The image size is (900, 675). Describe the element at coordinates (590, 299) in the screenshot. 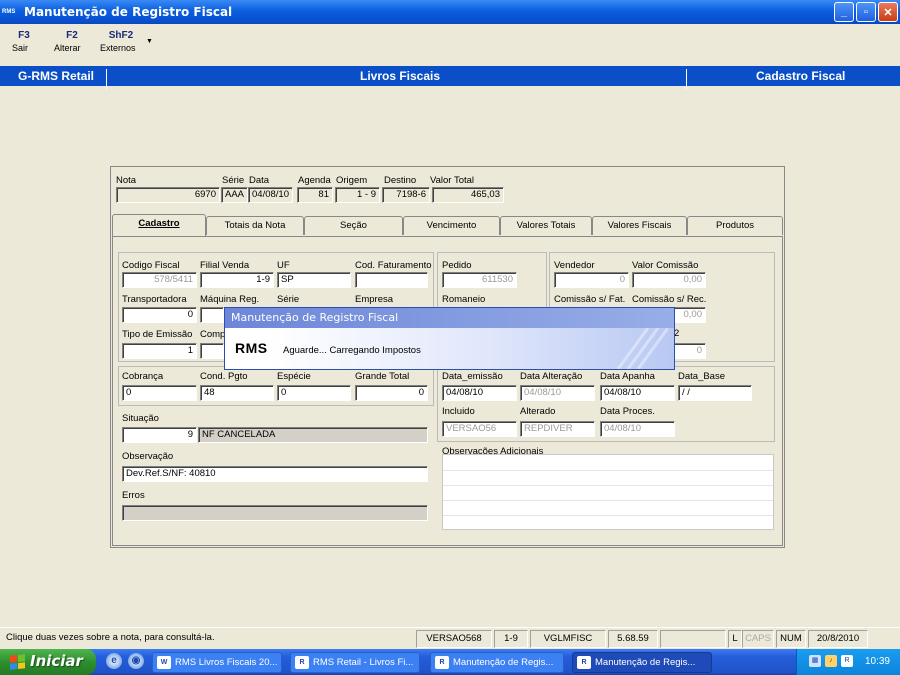

I see `comissao-fat-label: Comissão s/ Fat.` at that location.